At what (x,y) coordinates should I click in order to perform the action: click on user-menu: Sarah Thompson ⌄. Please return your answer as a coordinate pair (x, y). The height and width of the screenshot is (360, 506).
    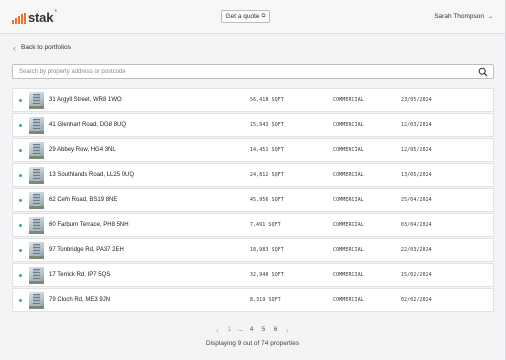
    Looking at the image, I should click on (464, 16).